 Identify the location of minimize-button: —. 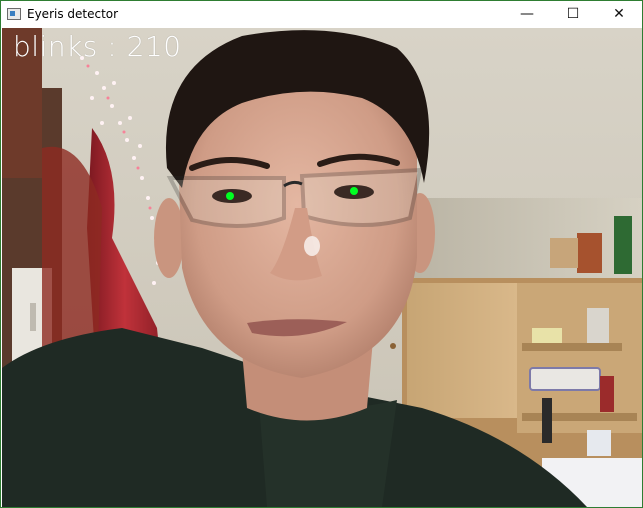
(527, 14).